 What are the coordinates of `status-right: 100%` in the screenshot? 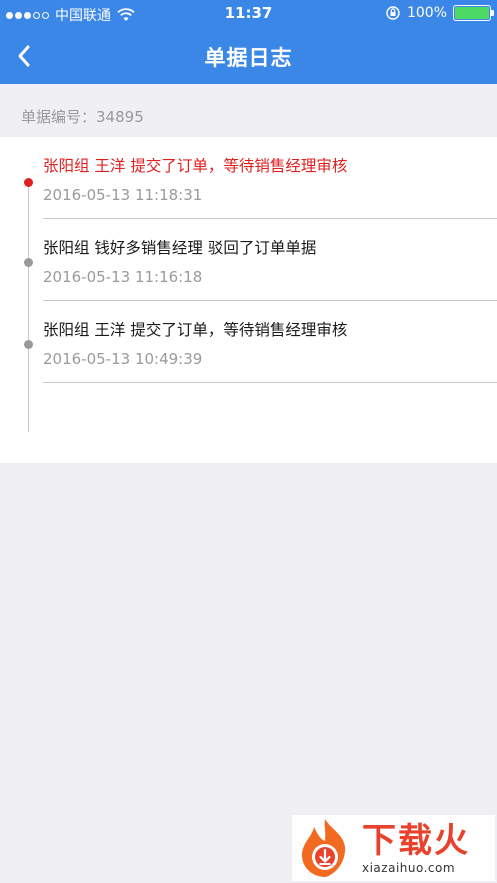 It's located at (439, 13).